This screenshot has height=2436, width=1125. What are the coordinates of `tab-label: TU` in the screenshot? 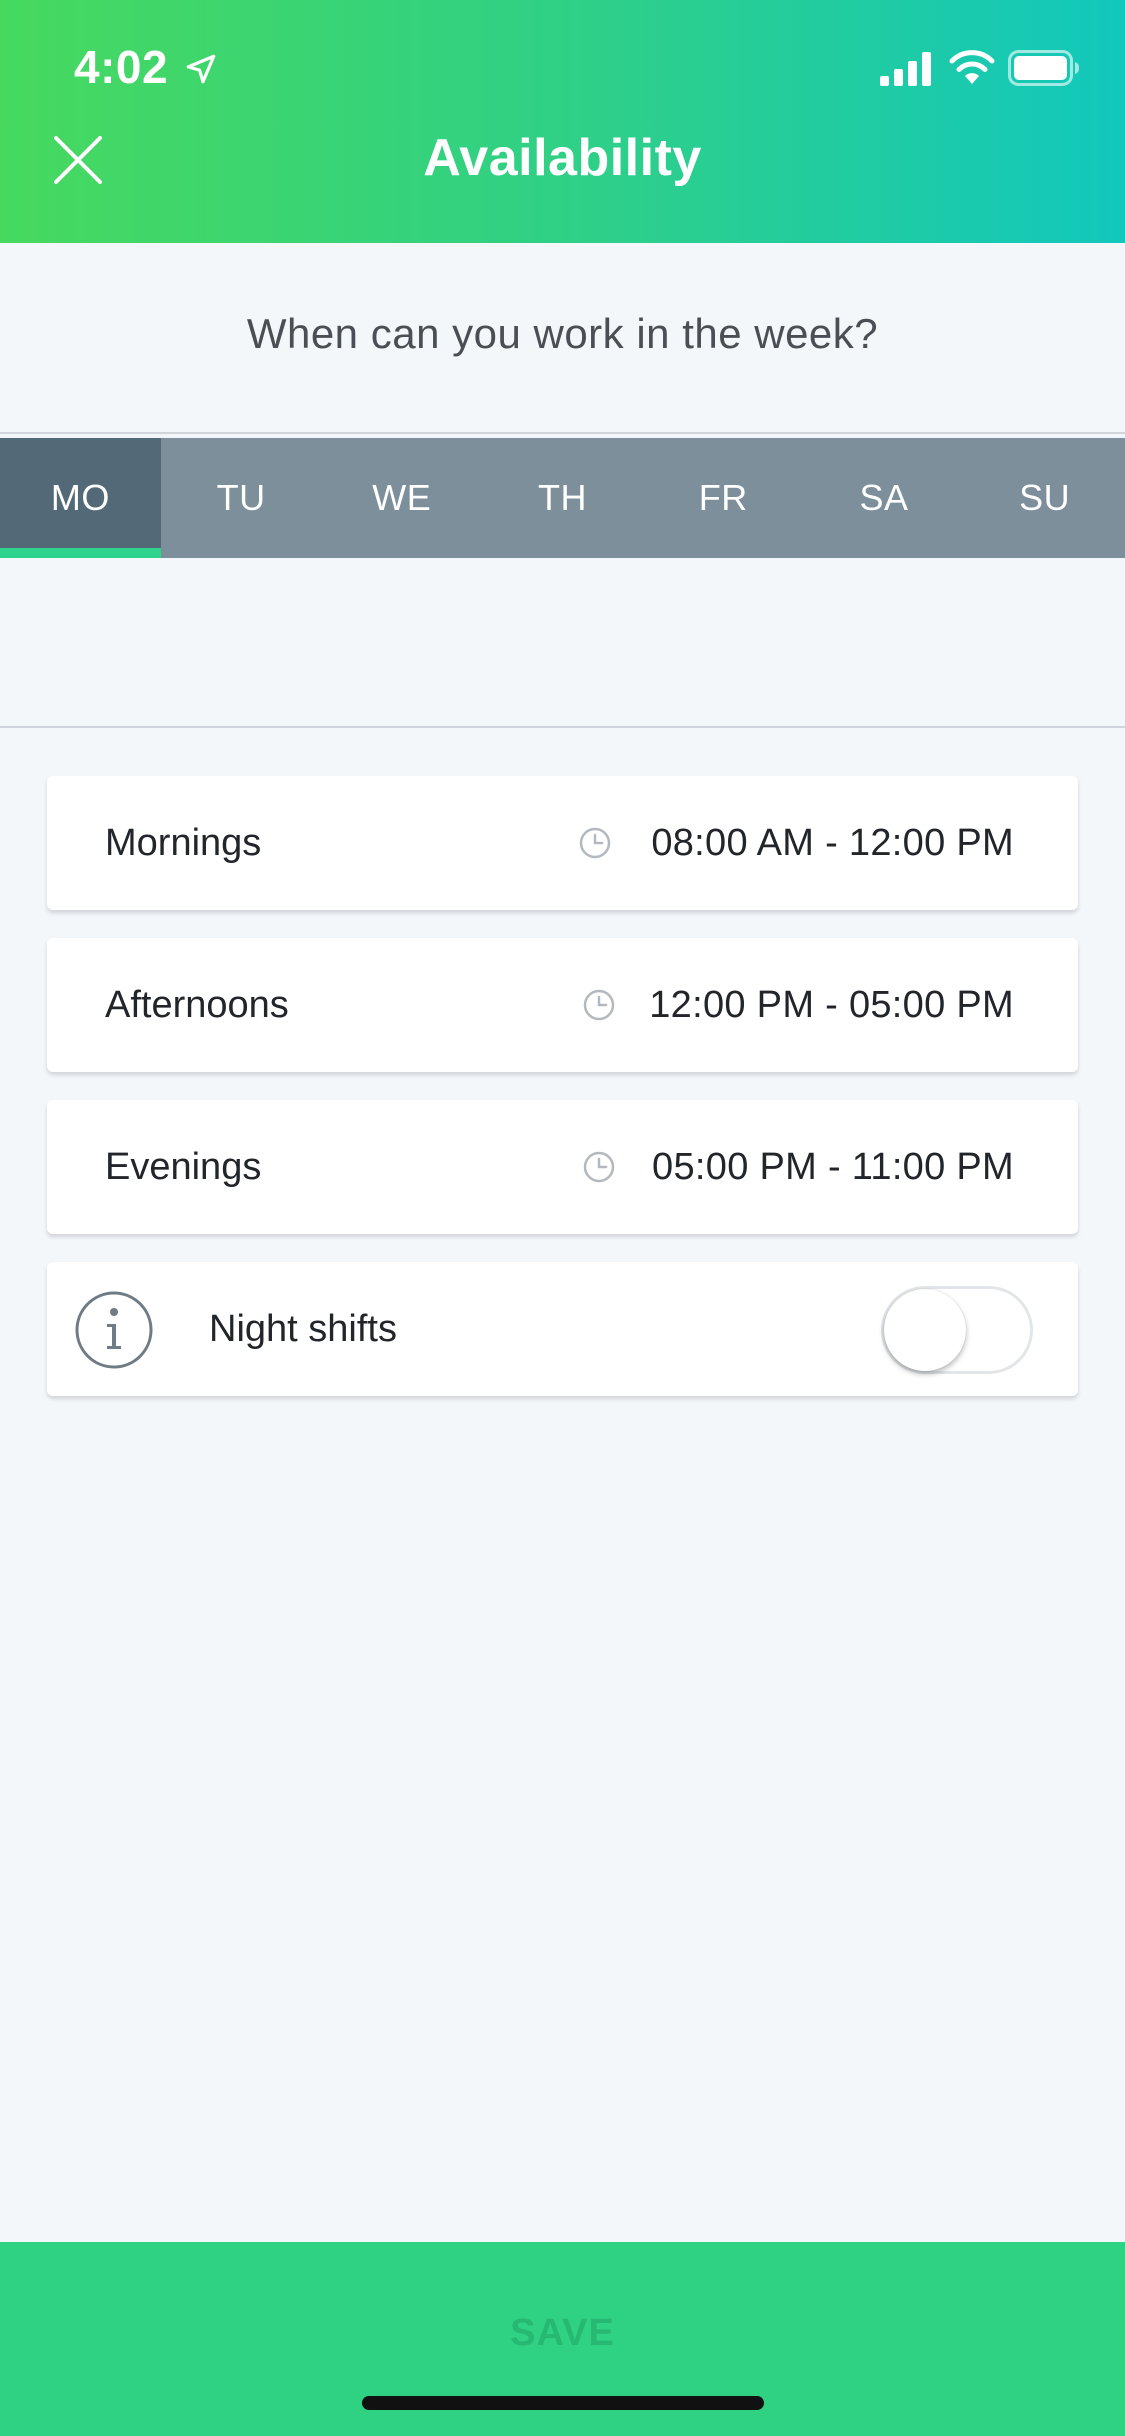 It's located at (241, 497).